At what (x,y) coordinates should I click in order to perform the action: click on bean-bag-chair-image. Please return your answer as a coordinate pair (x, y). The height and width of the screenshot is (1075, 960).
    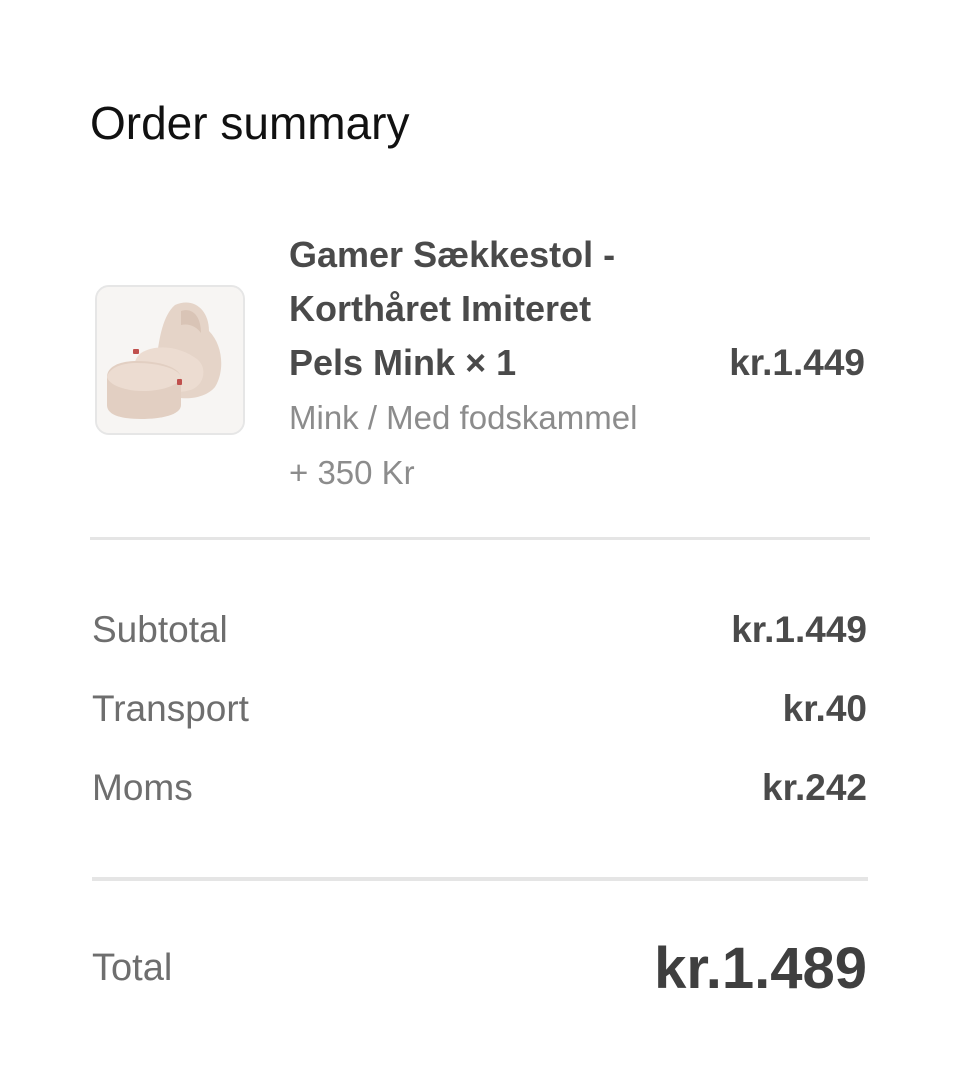
    Looking at the image, I should click on (170, 360).